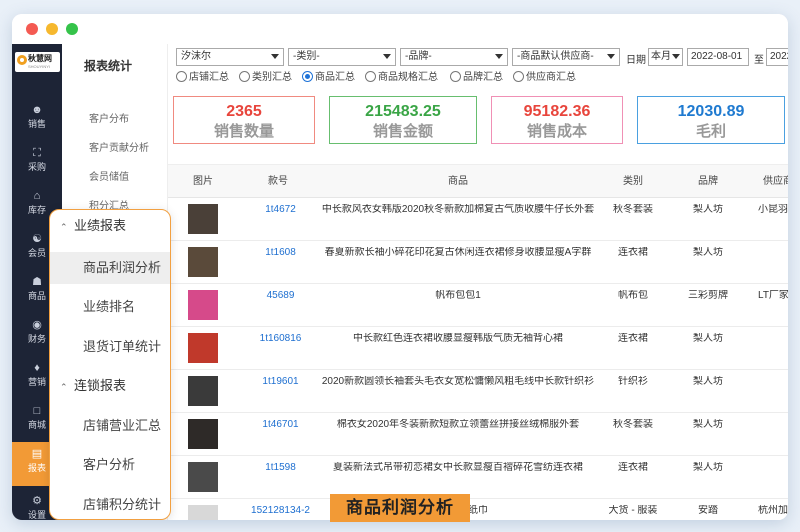  What do you see at coordinates (280, 382) in the screenshot?
I see `product-code-link: 1t19601` at bounding box center [280, 382].